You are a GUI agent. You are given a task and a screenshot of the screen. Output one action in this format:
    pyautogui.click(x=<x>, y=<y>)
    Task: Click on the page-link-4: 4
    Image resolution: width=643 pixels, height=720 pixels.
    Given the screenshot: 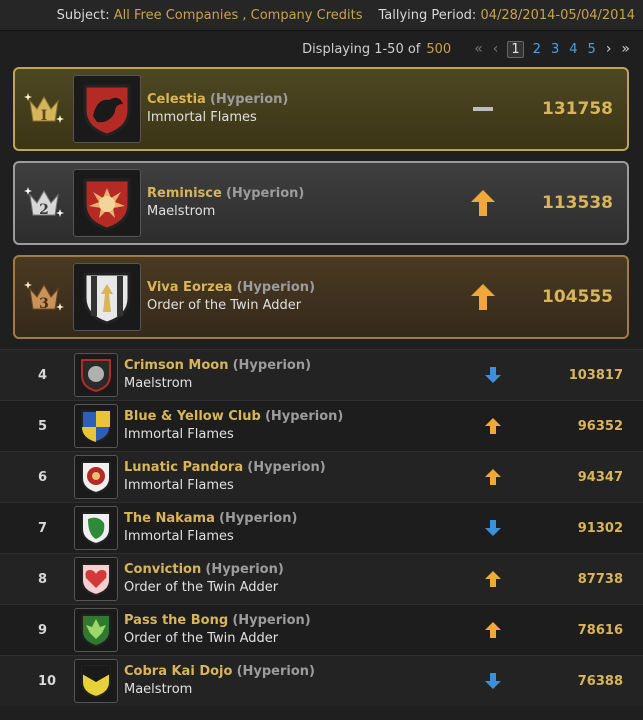 What is the action you would take?
    pyautogui.click(x=573, y=49)
    